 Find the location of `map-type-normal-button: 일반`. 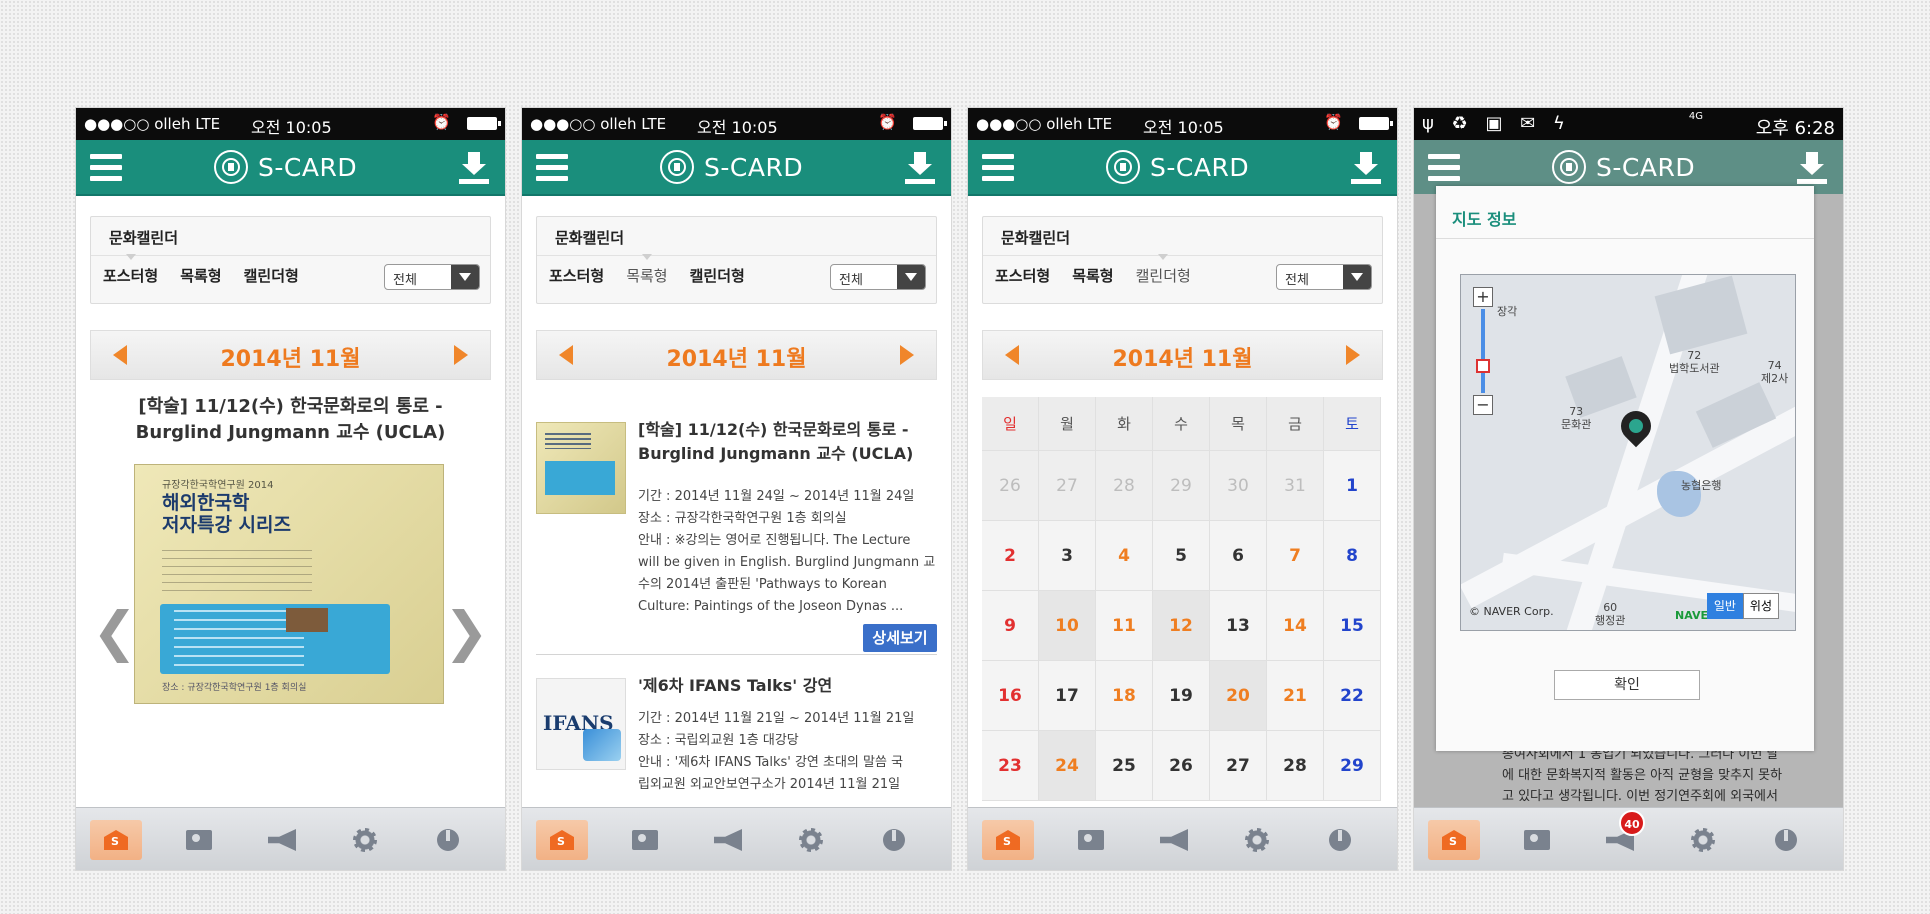

map-type-normal-button: 일반 is located at coordinates (1724, 606).